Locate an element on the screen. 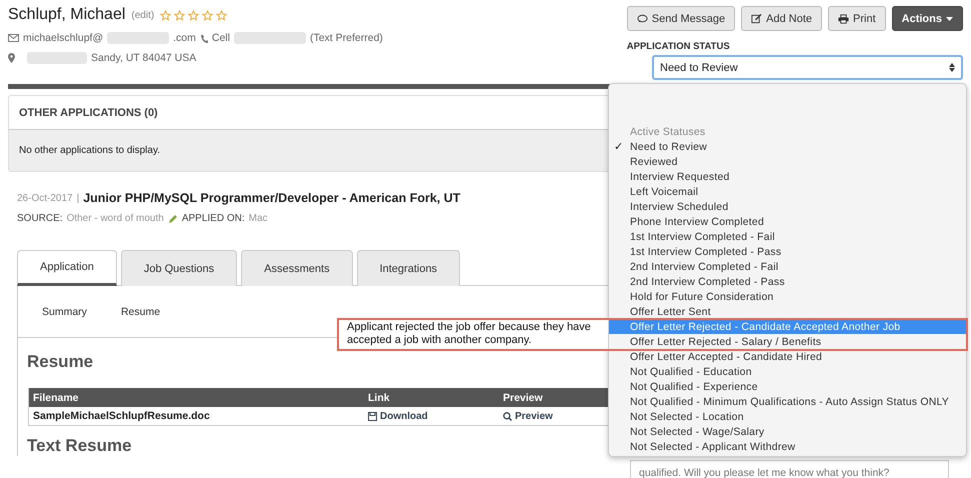  menu-option: ✓ Need to Review is located at coordinates (787, 146).